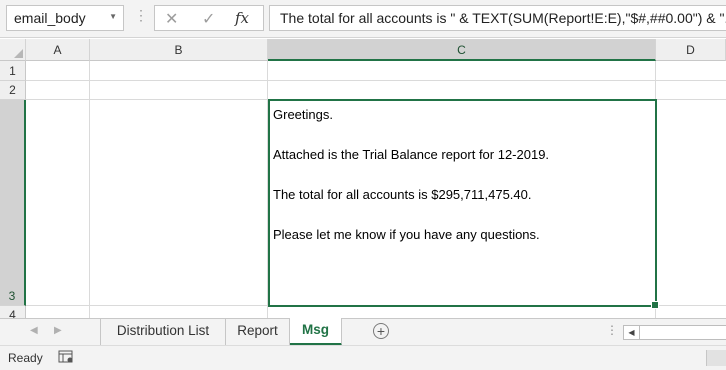  I want to click on add-sheet-icon: +, so click(381, 331).